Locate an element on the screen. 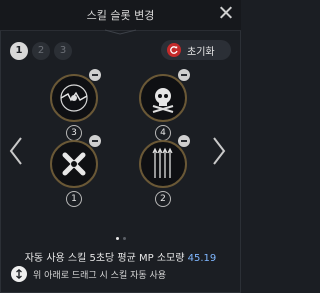  remove-slot-2-button is located at coordinates (184, 141).